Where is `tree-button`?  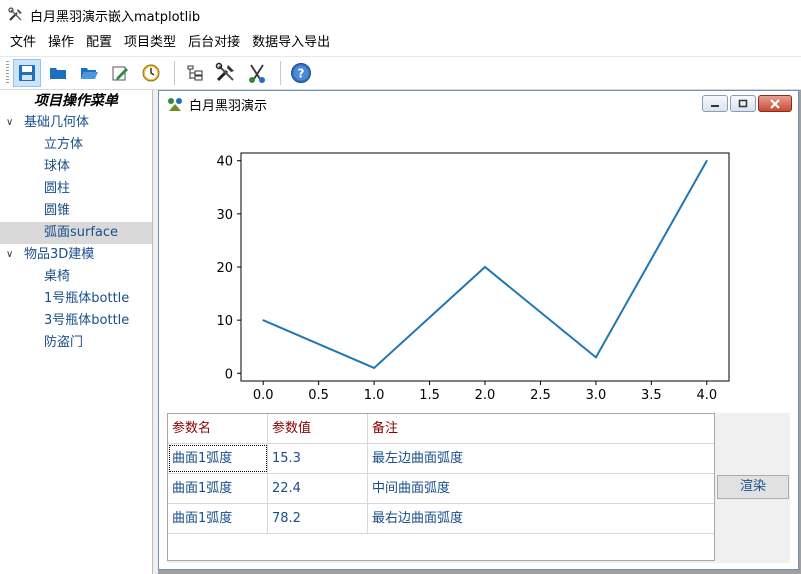 tree-button is located at coordinates (195, 73).